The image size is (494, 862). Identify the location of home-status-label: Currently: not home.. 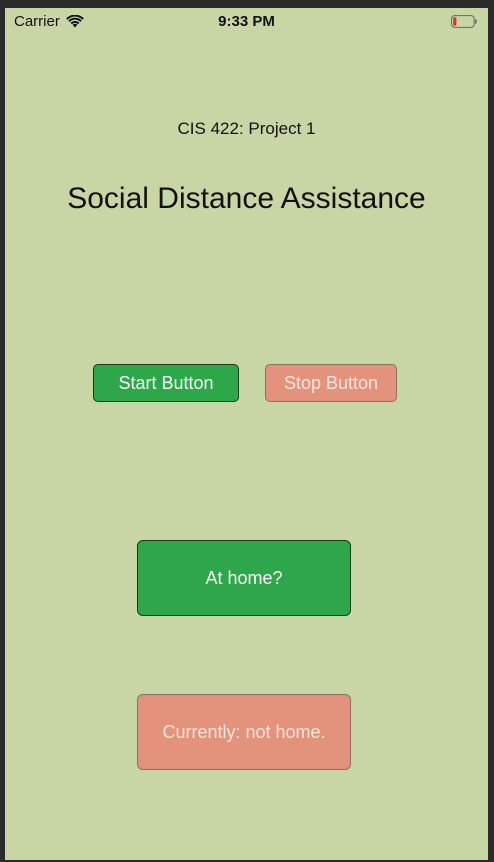
(244, 732).